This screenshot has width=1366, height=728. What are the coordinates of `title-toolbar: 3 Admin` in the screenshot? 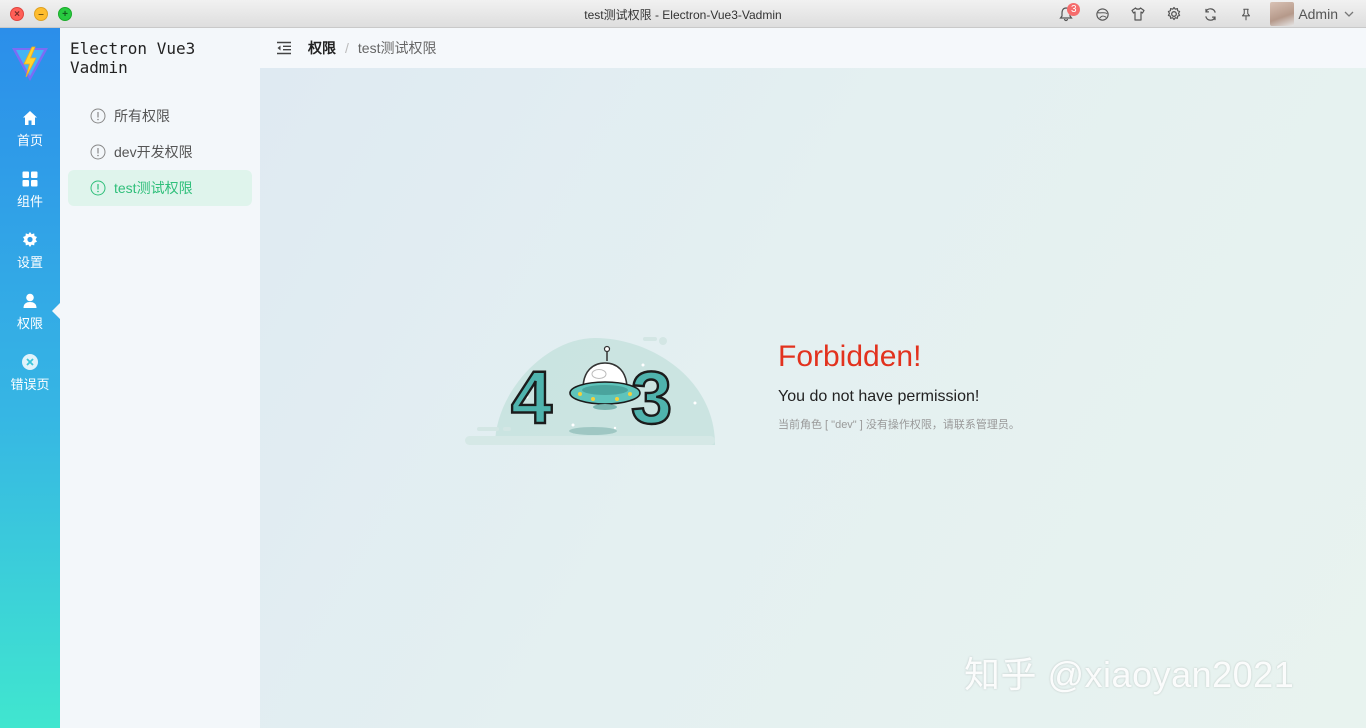 It's located at (1207, 14).